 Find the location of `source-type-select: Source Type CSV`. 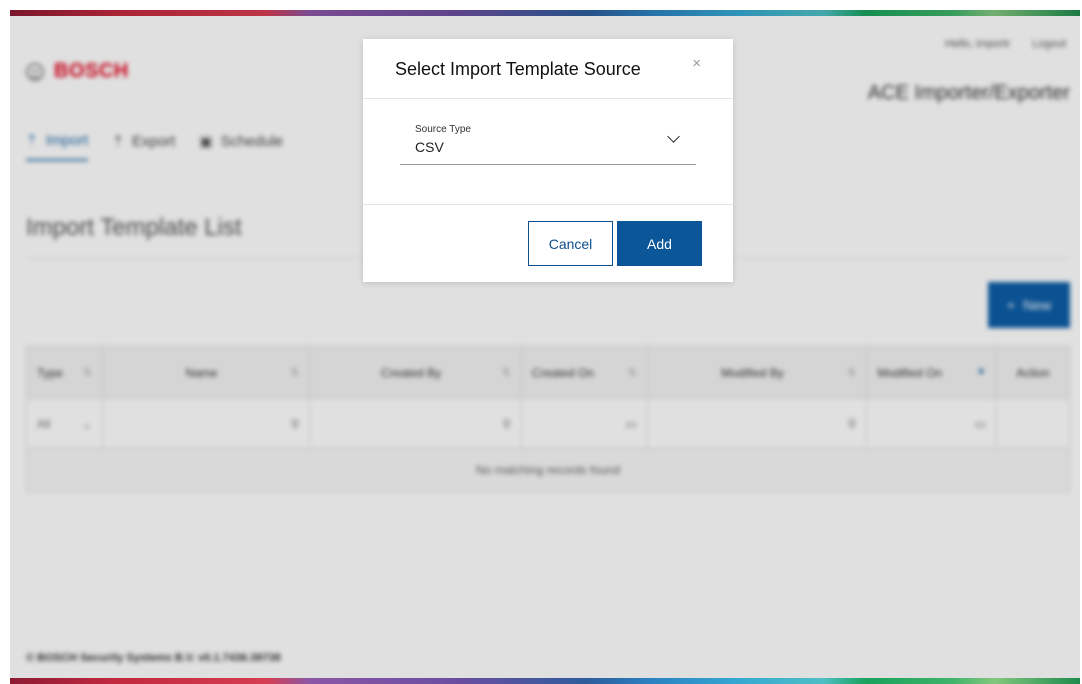

source-type-select: Source Type CSV is located at coordinates (548, 143).